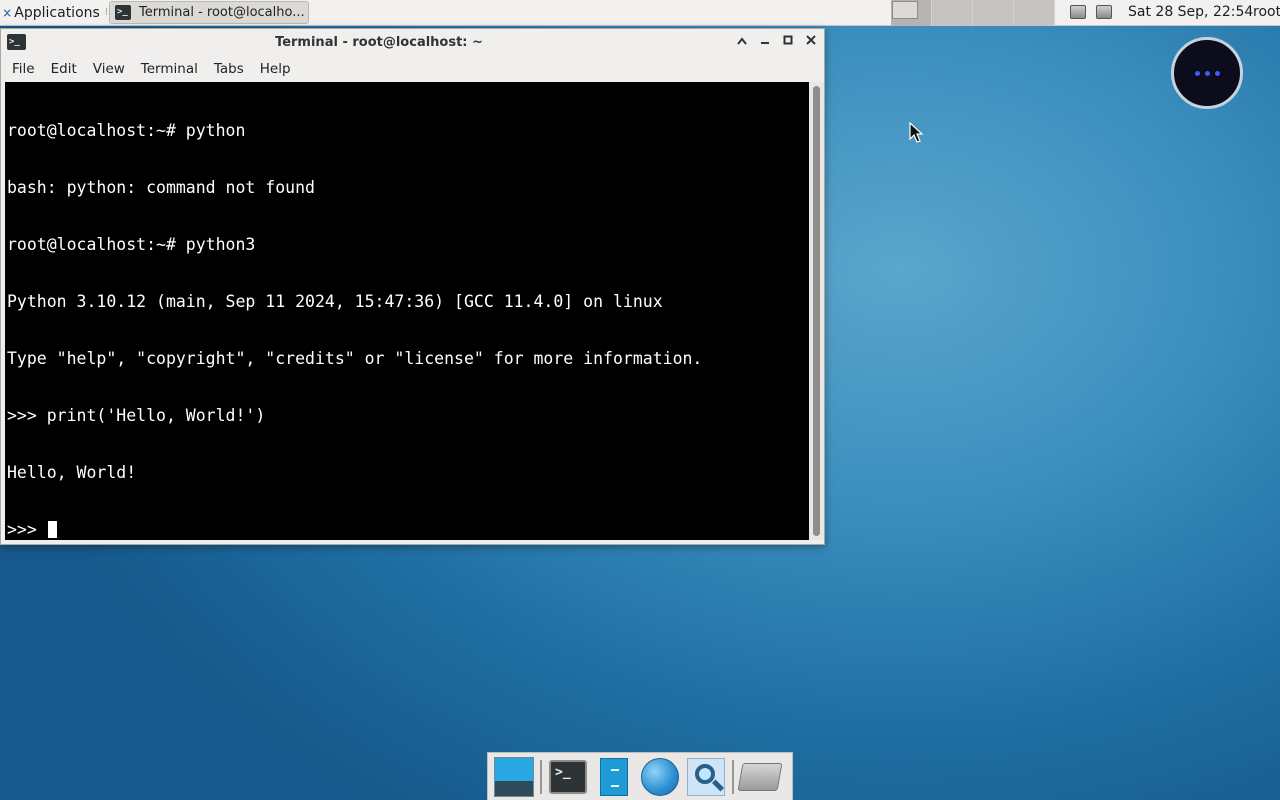 This screenshot has width=1280, height=800. I want to click on dock-show-desktop, so click(514, 777).